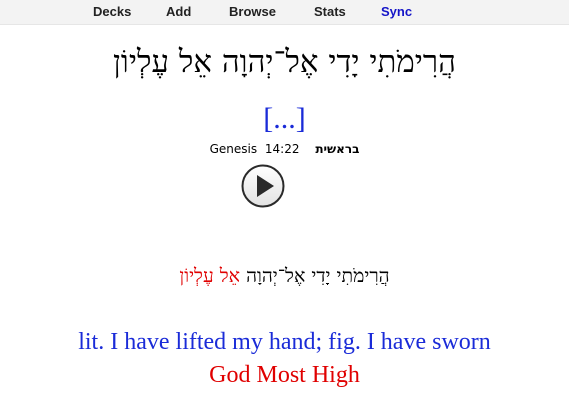  What do you see at coordinates (178, 11) in the screenshot?
I see `nav-add: Add` at bounding box center [178, 11].